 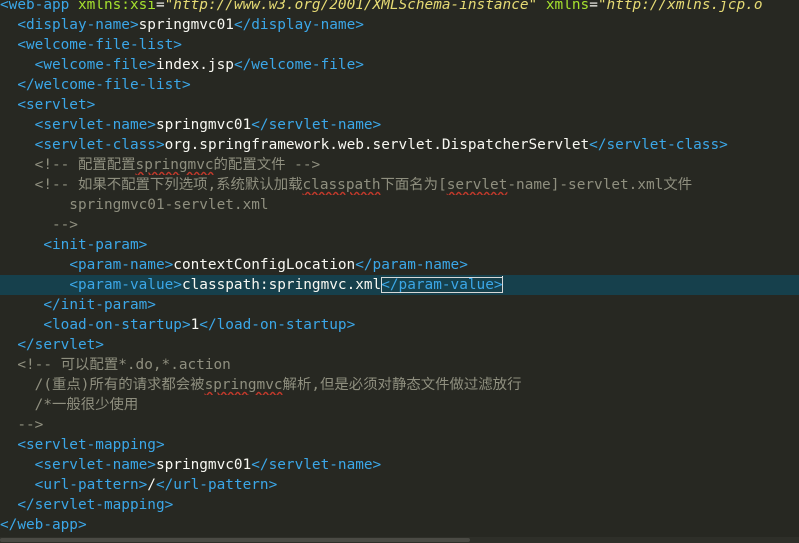 What do you see at coordinates (69, 405) in the screenshot?
I see `comment-text: /*一般很少使用` at bounding box center [69, 405].